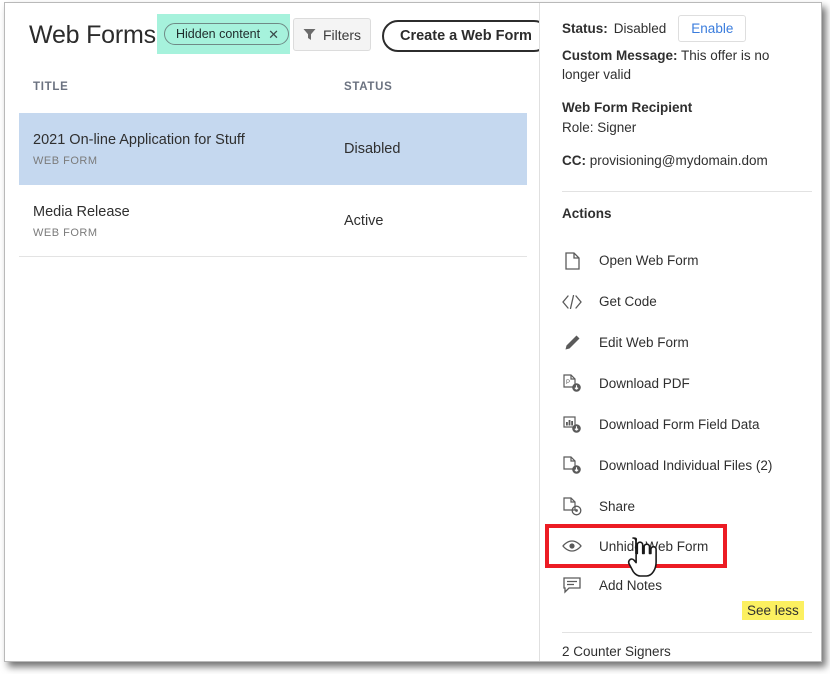 The height and width of the screenshot is (674, 830). What do you see at coordinates (572, 507) in the screenshot?
I see `file-share-icon` at bounding box center [572, 507].